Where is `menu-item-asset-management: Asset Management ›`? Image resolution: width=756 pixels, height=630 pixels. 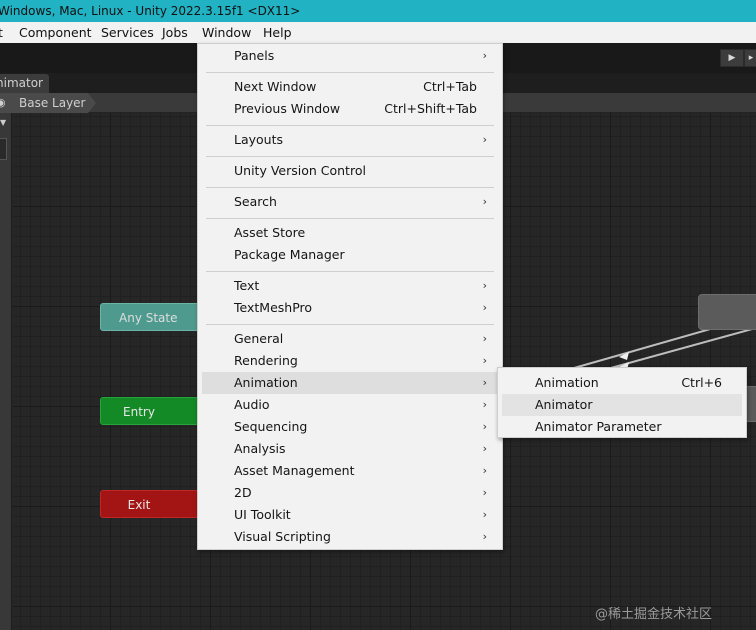 menu-item-asset-management: Asset Management › is located at coordinates (350, 471).